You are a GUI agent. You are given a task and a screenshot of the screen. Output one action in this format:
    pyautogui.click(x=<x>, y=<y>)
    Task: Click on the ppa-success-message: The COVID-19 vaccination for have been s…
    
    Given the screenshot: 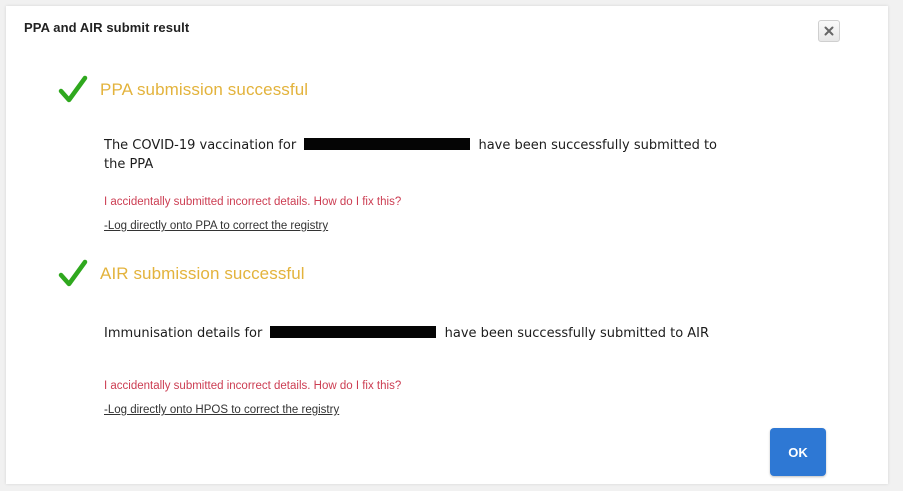 What is the action you would take?
    pyautogui.click(x=464, y=155)
    